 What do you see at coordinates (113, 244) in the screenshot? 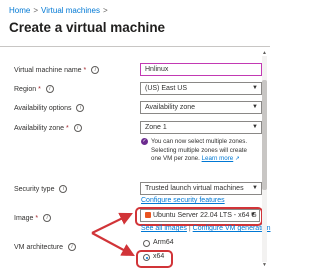
I see `arrow-to-x64` at bounding box center [113, 244].